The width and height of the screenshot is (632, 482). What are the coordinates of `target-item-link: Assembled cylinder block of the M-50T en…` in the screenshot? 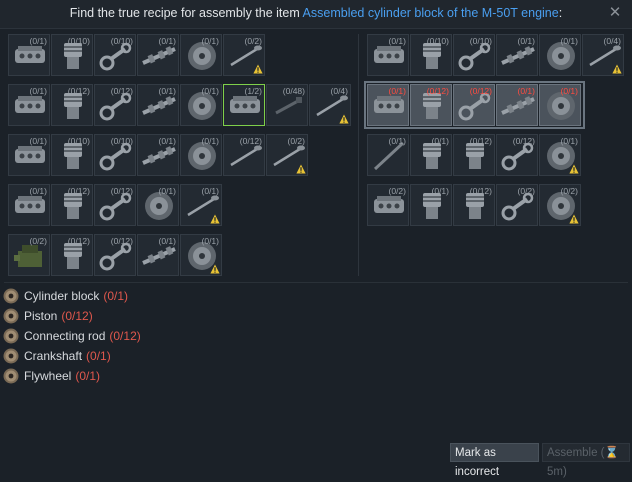 It's located at (431, 13).